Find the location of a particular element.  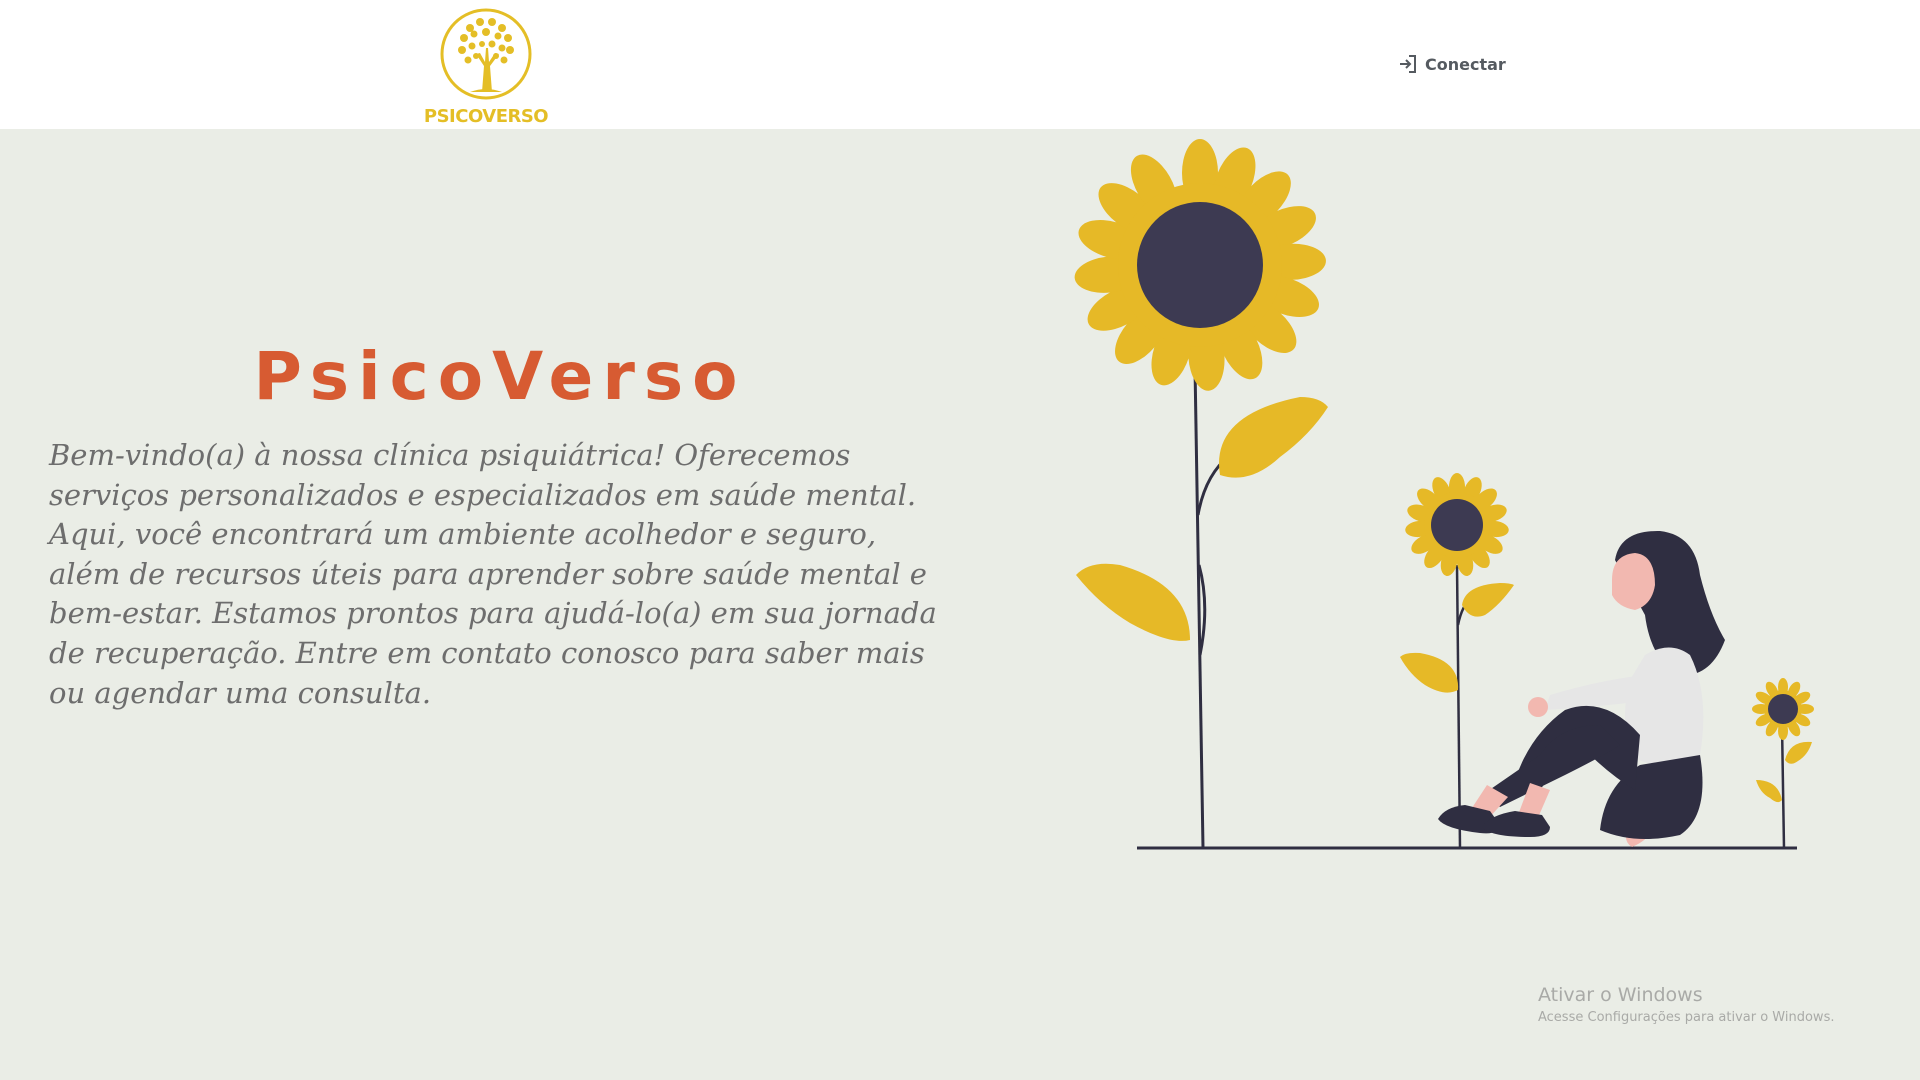

logo-text: PSICOVERSO is located at coordinates (486, 116).